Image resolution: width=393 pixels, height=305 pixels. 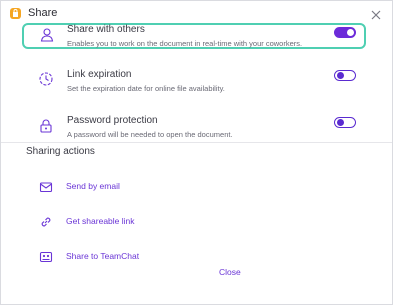 What do you see at coordinates (46, 79) in the screenshot?
I see `clock-icon` at bounding box center [46, 79].